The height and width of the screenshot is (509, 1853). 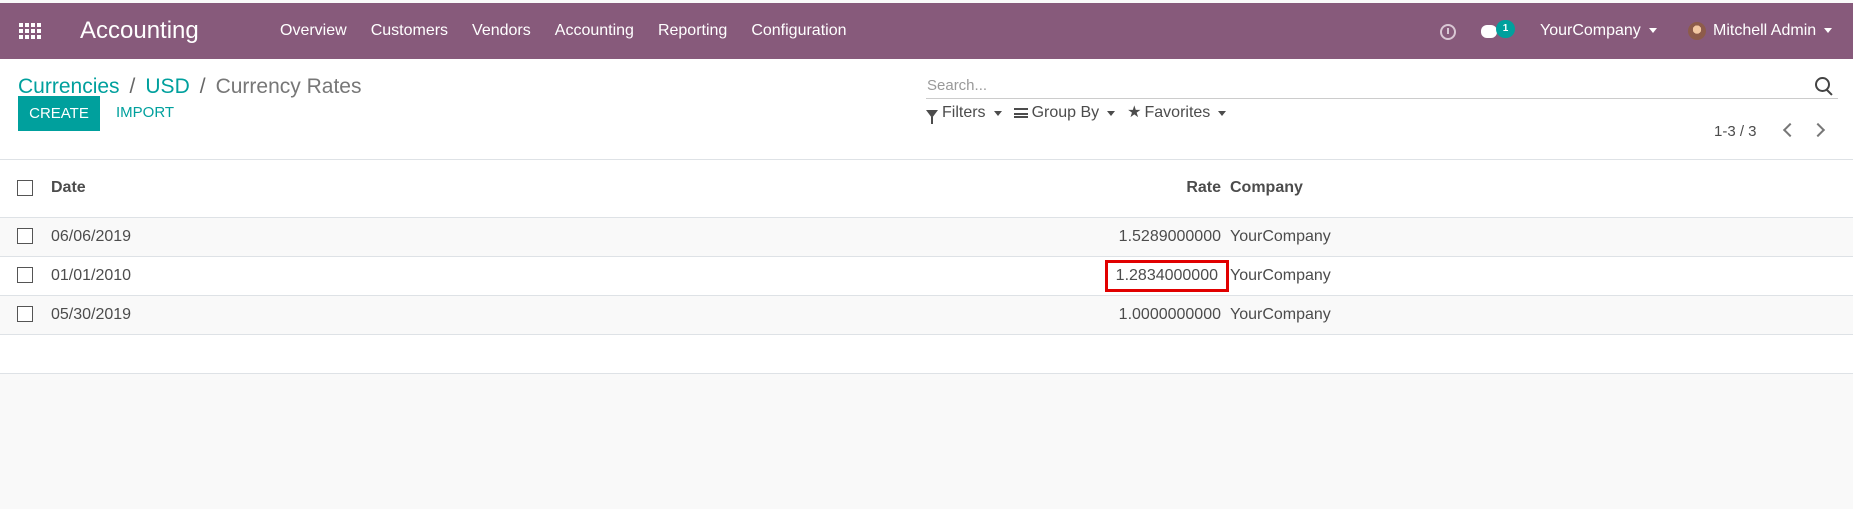 I want to click on empty-row, so click(x=926, y=354).